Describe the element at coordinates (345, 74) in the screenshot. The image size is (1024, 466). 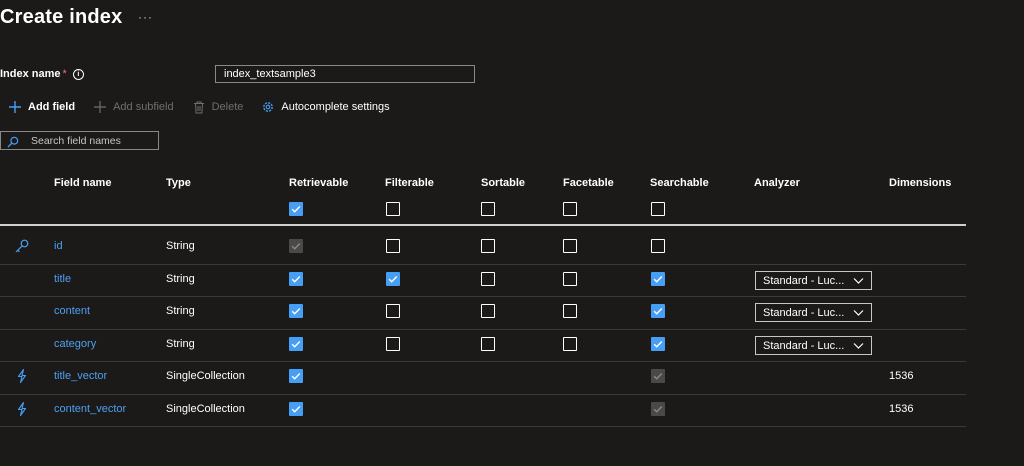
I see `index-name-input: index_textsample3` at that location.